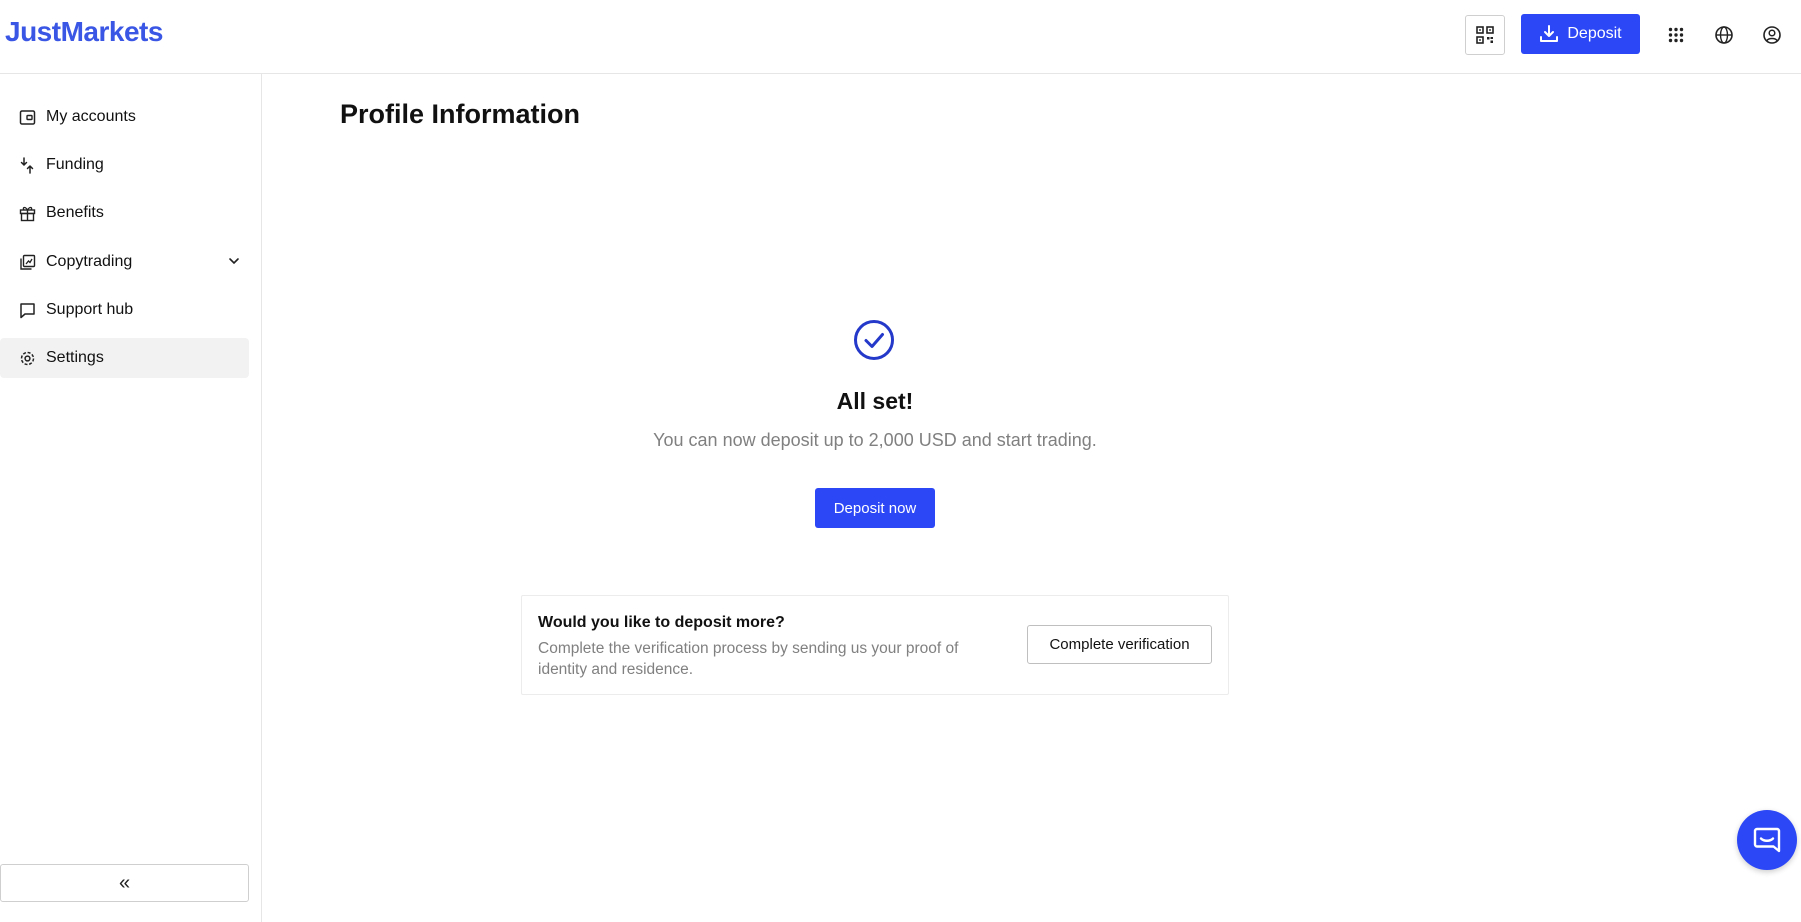  I want to click on globe-icon, so click(1724, 35).